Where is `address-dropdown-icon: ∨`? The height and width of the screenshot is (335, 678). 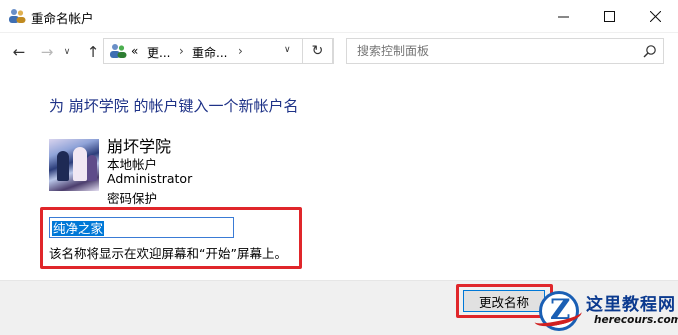 address-dropdown-icon: ∨ is located at coordinates (287, 50).